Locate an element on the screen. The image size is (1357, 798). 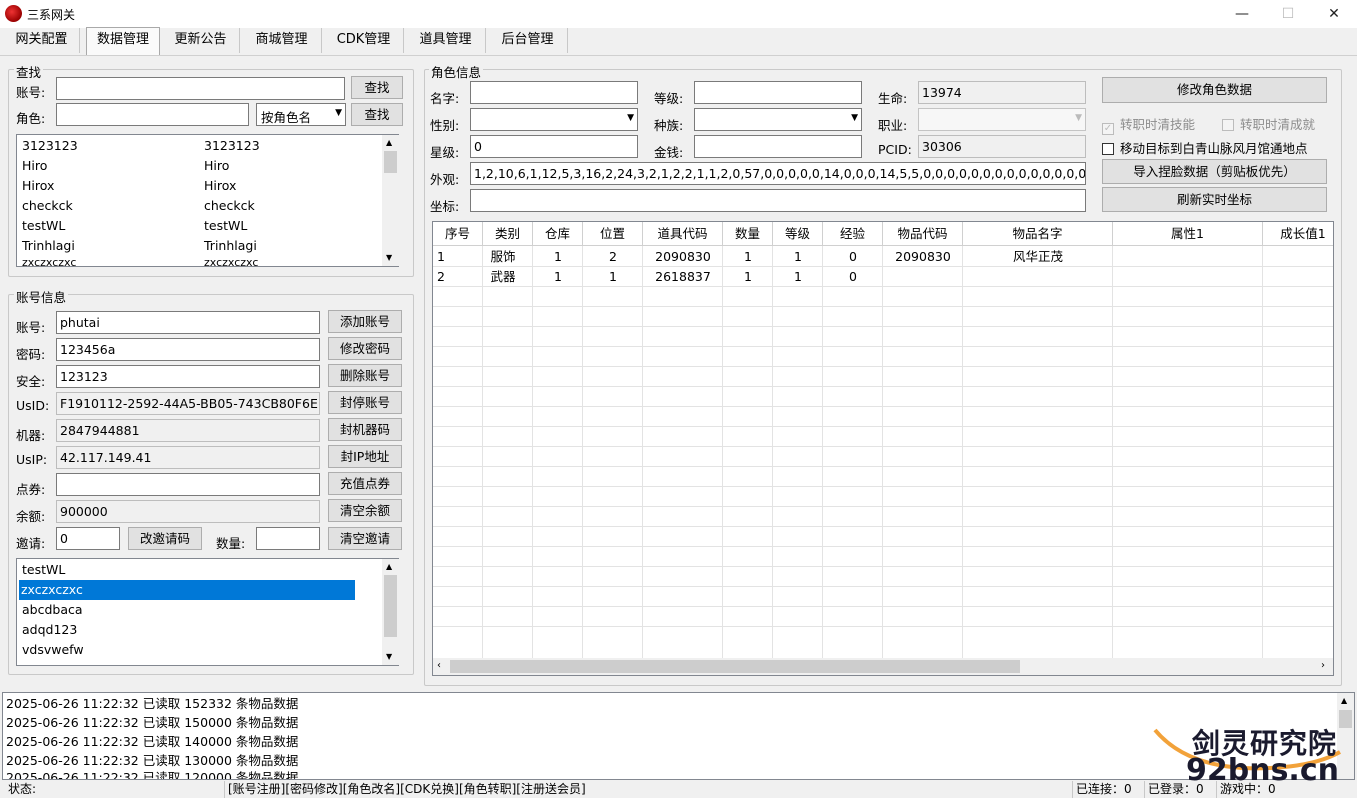
security-input: 123123 is located at coordinates (188, 376).